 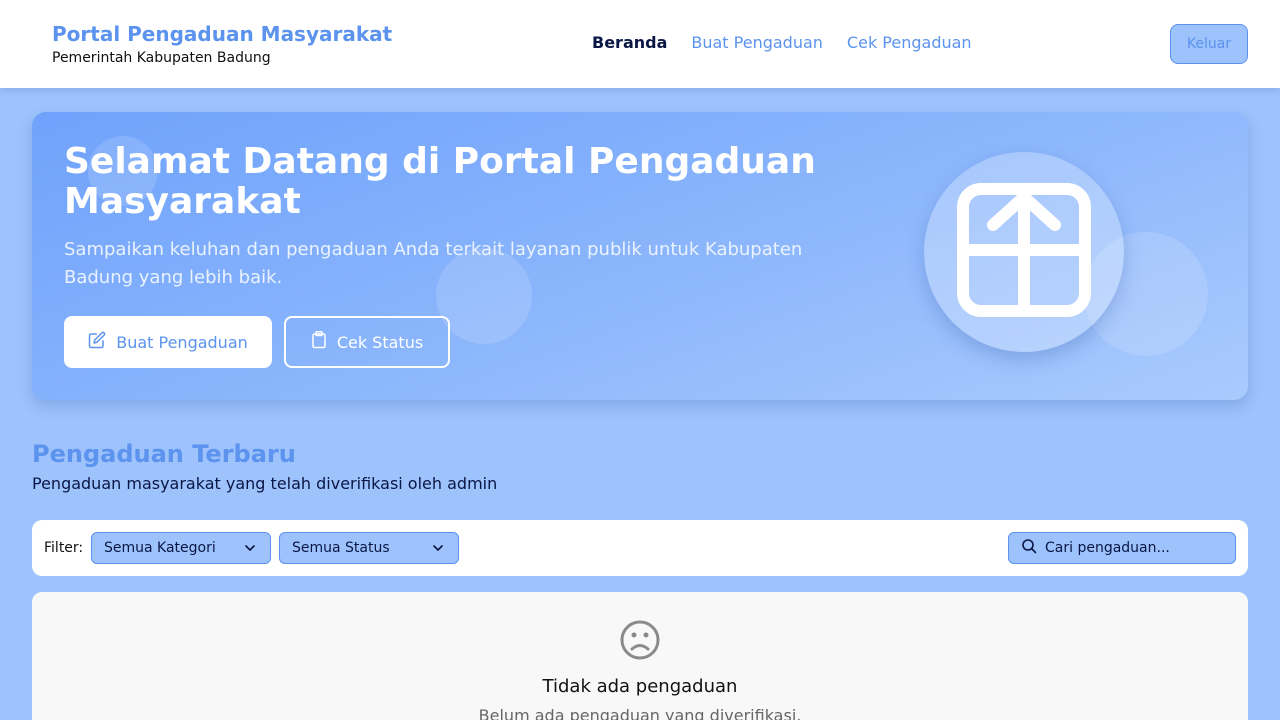 I want to click on search-icon, so click(x=1029, y=548).